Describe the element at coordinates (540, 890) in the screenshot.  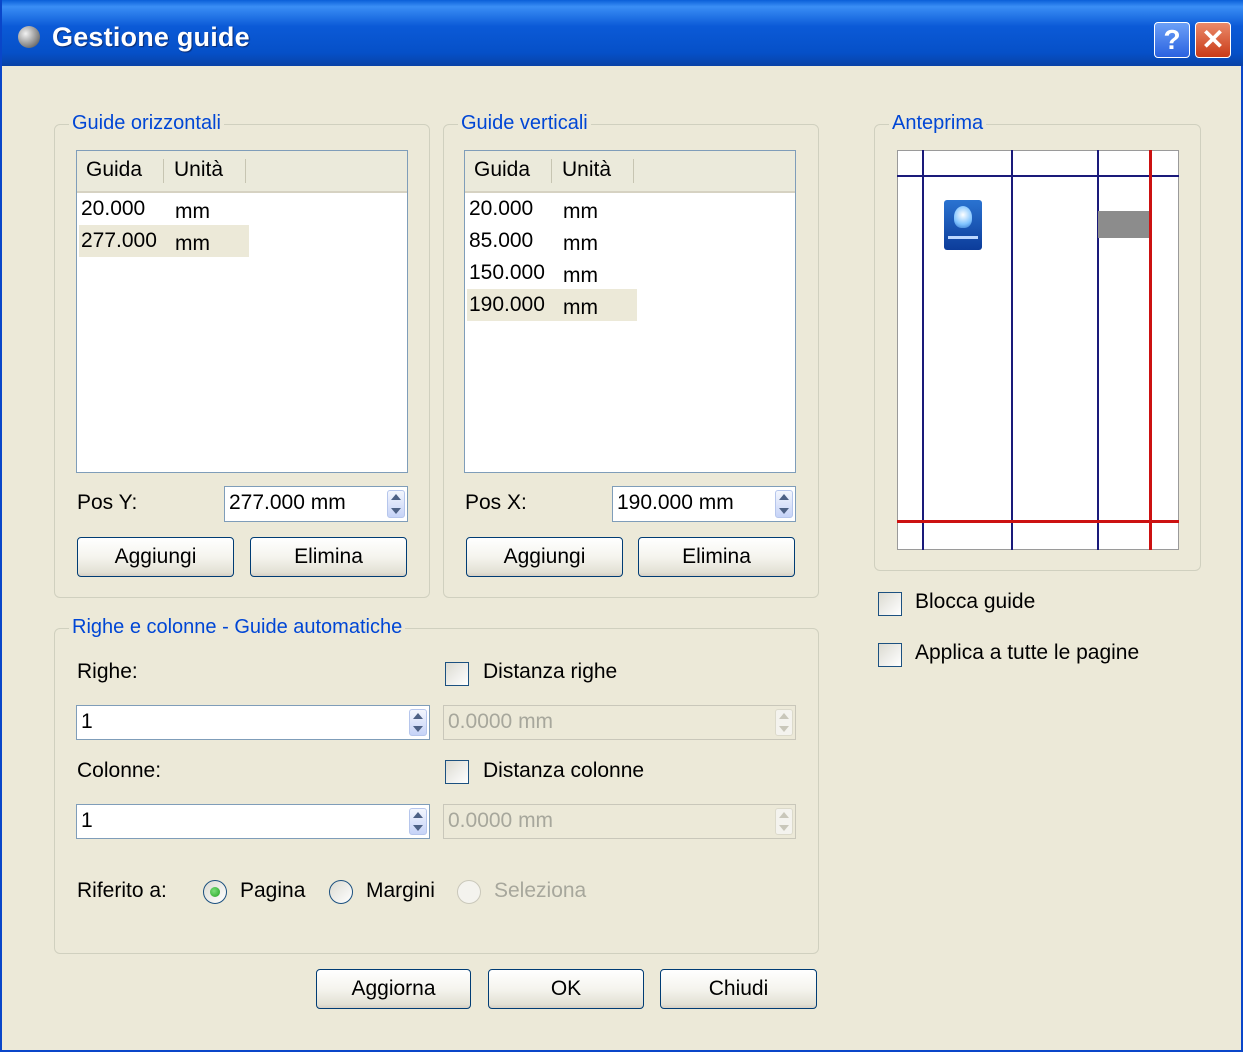
I see `reference-selection-label: Seleziona` at that location.